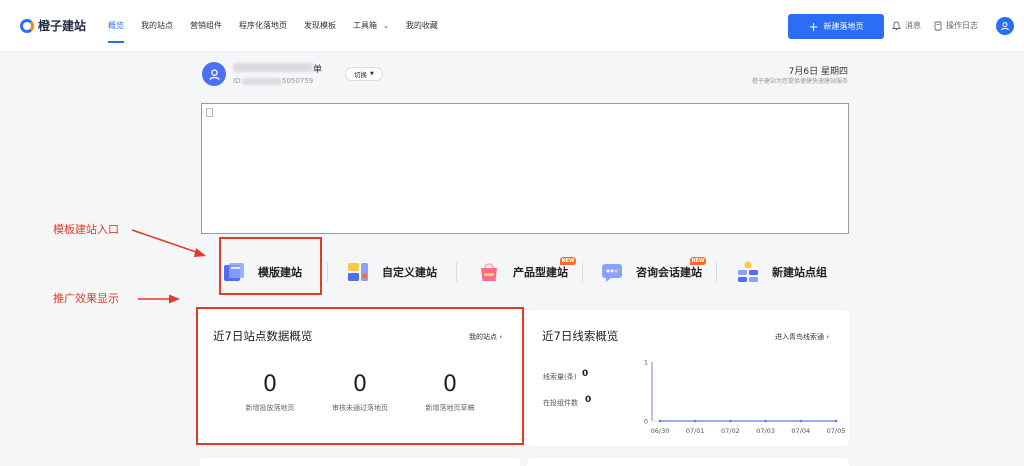  I want to click on annotation-template-entry: 模板建站入口, so click(86, 229).